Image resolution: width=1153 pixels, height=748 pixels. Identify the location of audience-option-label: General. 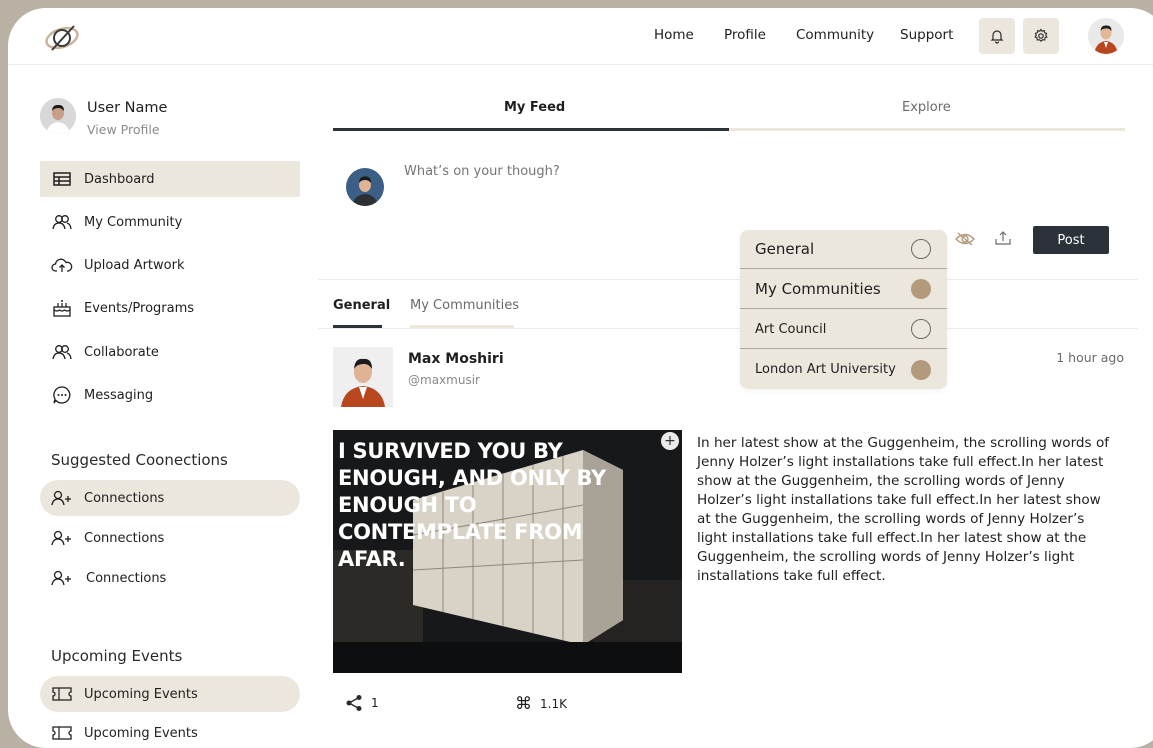
(785, 249).